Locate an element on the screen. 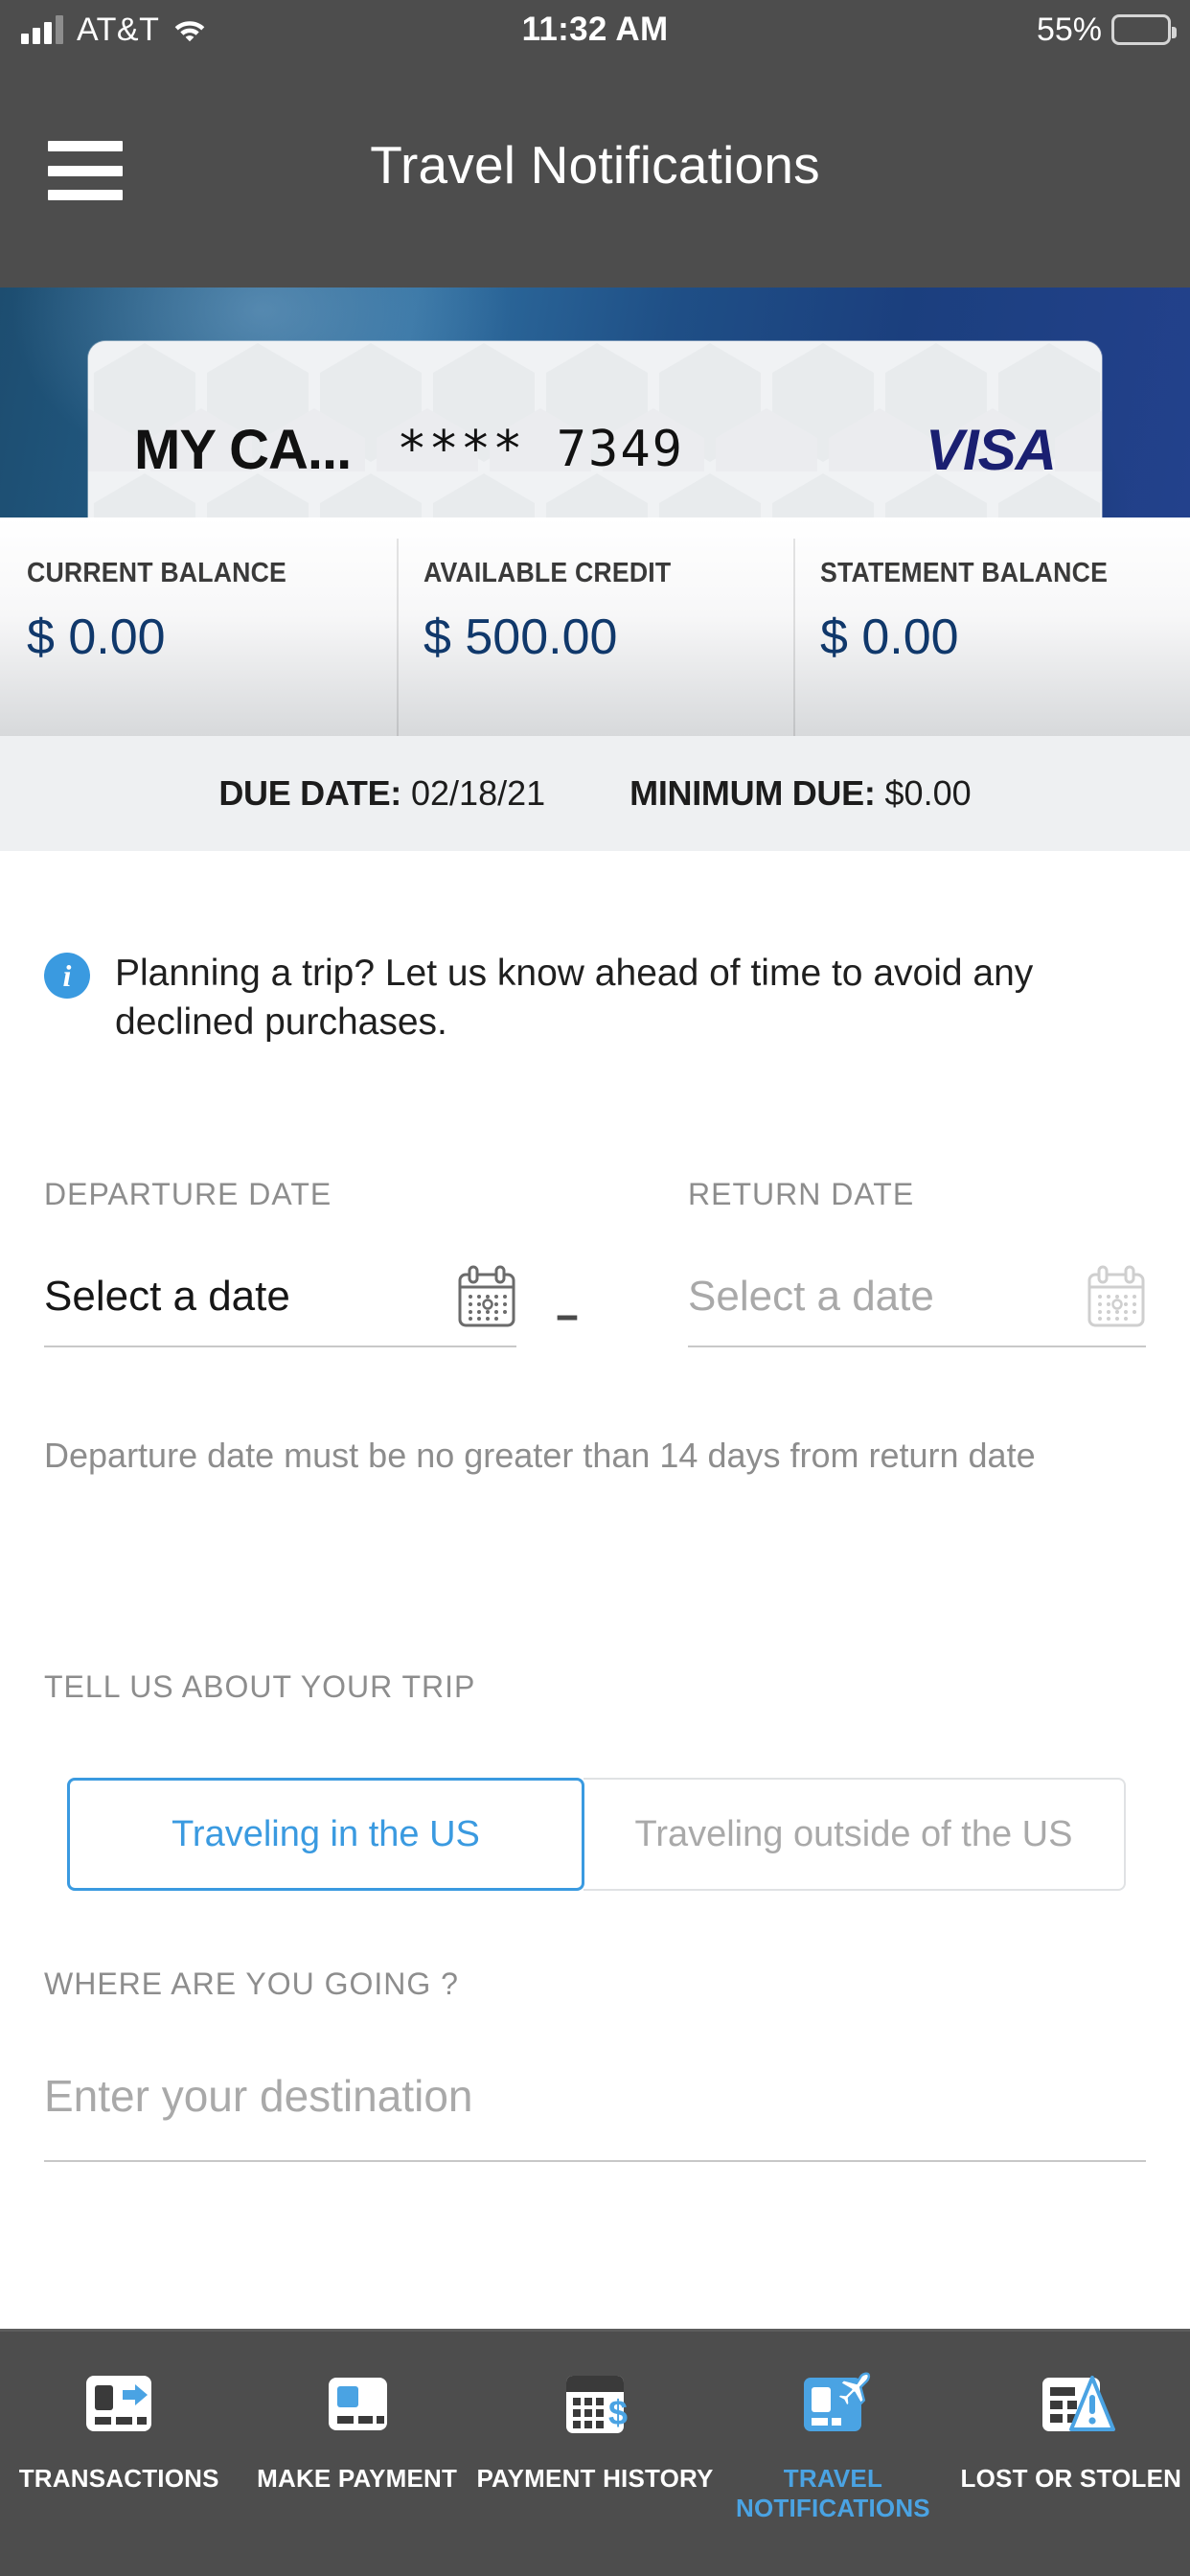 The width and height of the screenshot is (1190, 2576). due-date-value: 02/18/21 is located at coordinates (479, 793).